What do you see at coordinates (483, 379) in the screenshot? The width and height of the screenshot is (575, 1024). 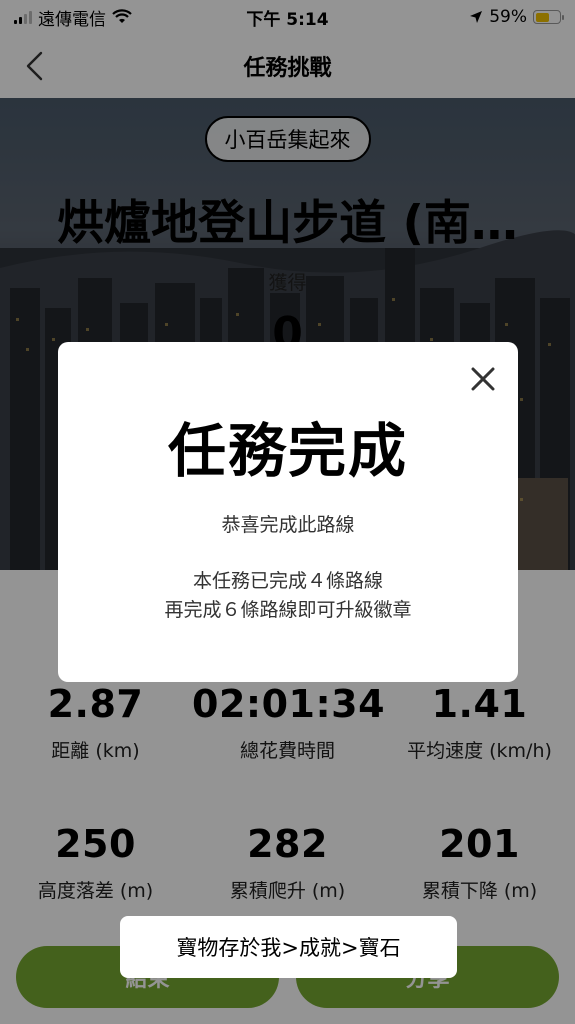 I see `close-icon` at bounding box center [483, 379].